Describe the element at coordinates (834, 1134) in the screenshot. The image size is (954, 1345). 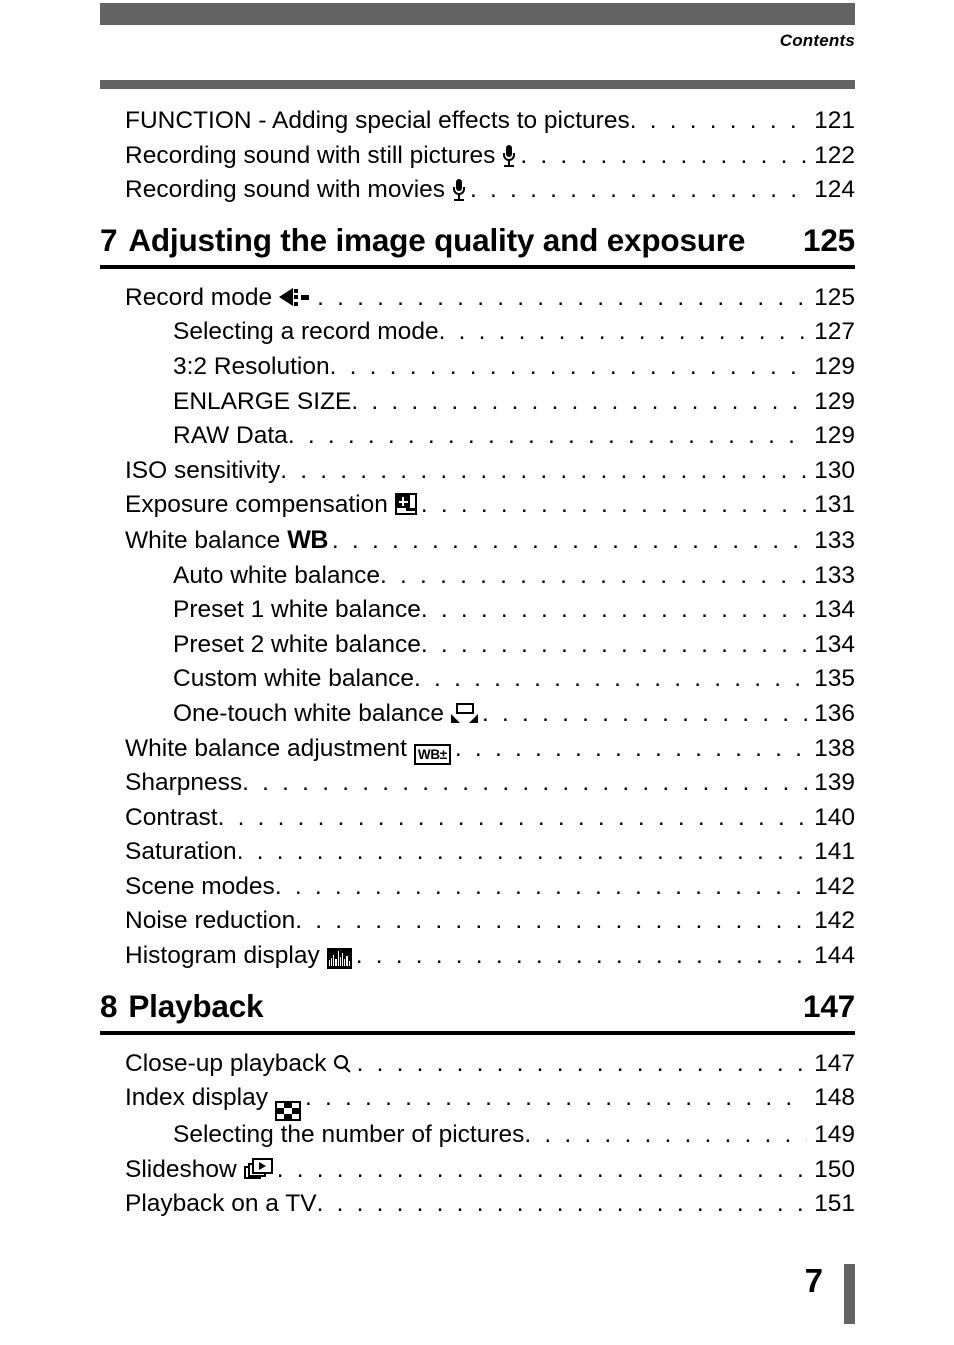
I see `toc-entry-page-number: 149` at that location.